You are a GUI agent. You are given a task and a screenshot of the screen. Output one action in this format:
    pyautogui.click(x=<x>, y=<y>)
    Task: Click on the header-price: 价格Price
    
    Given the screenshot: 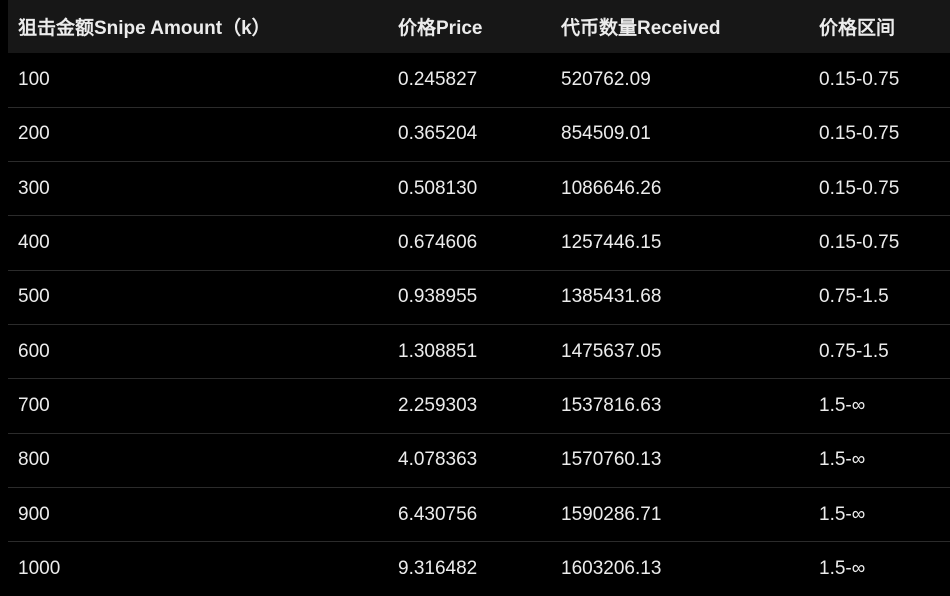 What is the action you would take?
    pyautogui.click(x=440, y=28)
    